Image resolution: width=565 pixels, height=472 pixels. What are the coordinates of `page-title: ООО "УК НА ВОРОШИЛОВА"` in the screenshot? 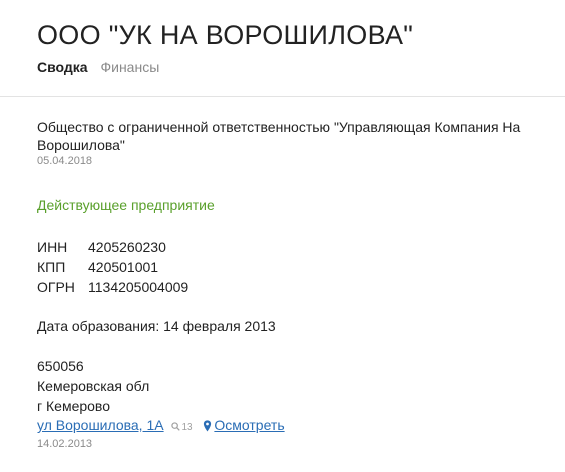 It's located at (225, 35).